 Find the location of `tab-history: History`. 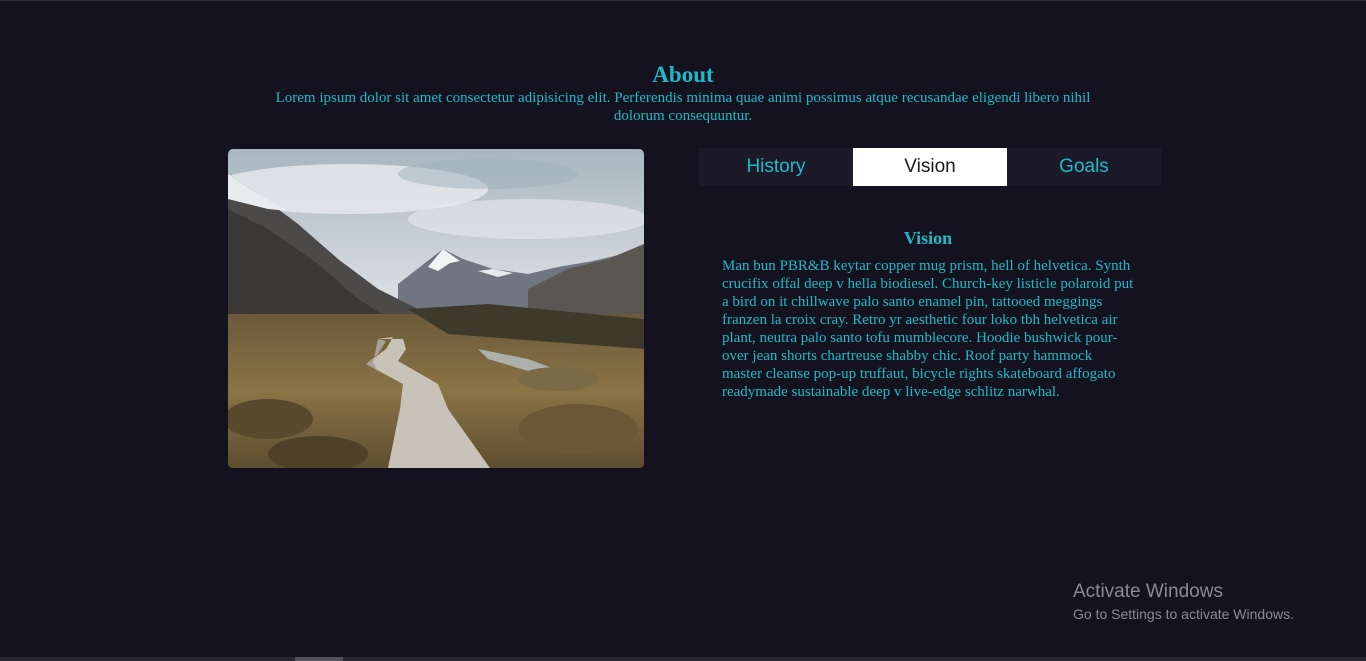

tab-history: History is located at coordinates (776, 167).